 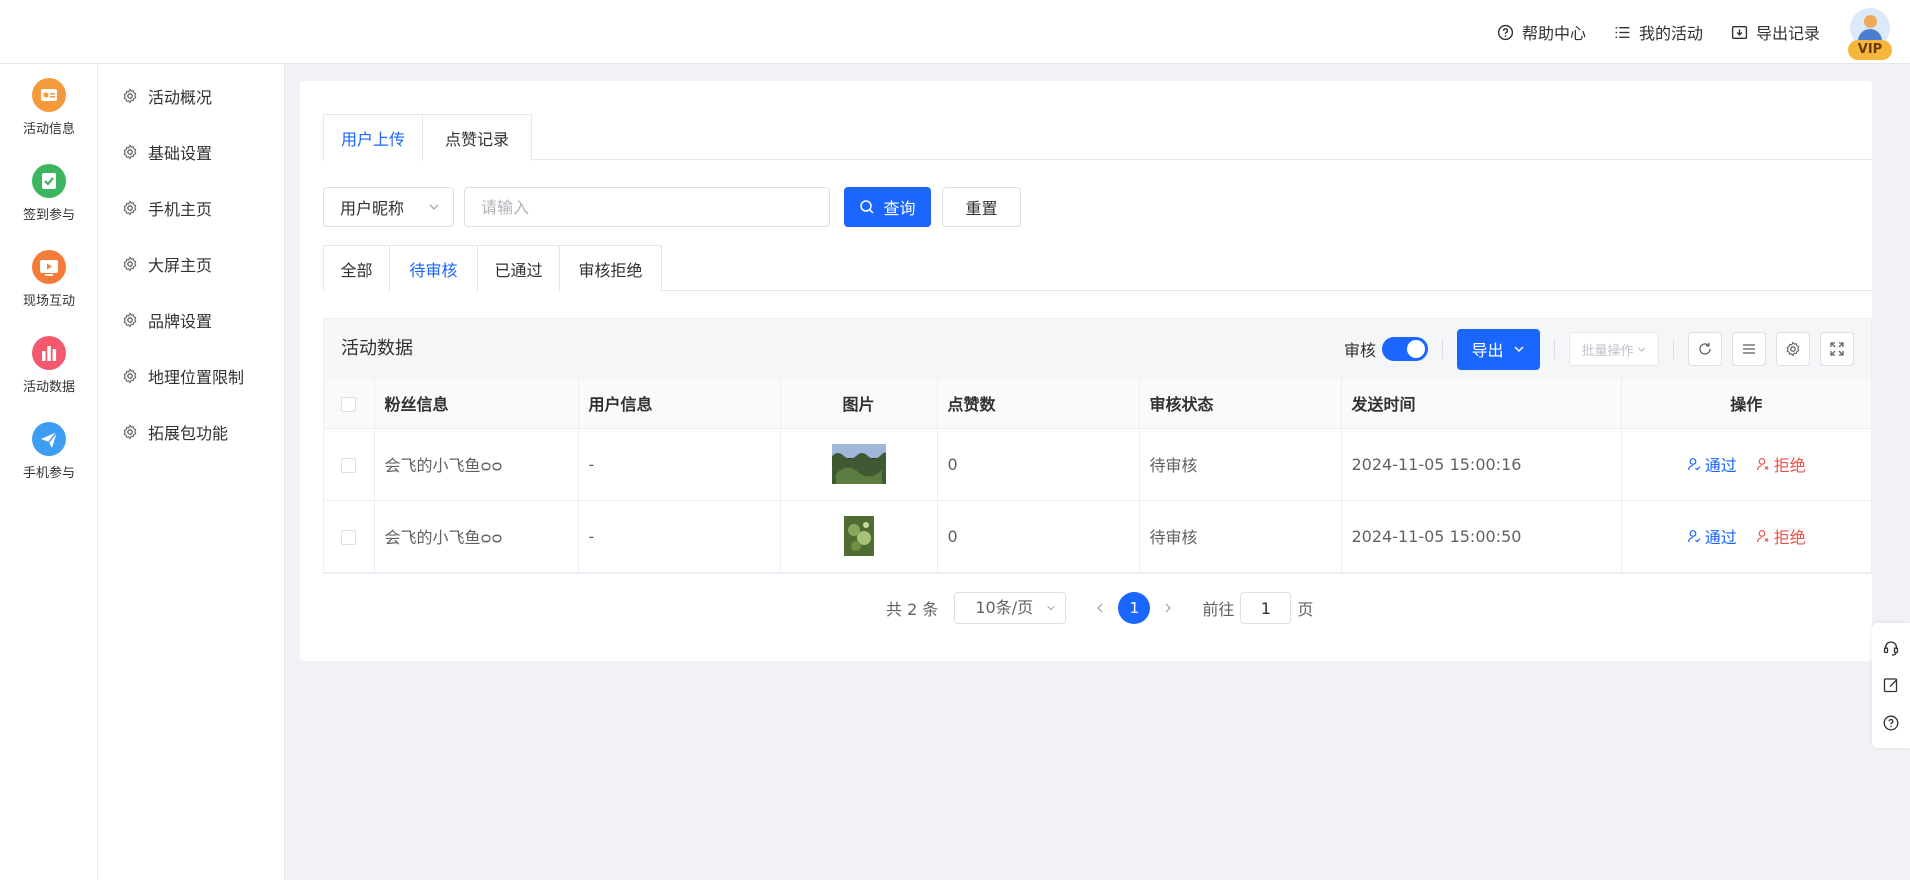 I want to click on menu-lines-icon, so click(x=1749, y=349).